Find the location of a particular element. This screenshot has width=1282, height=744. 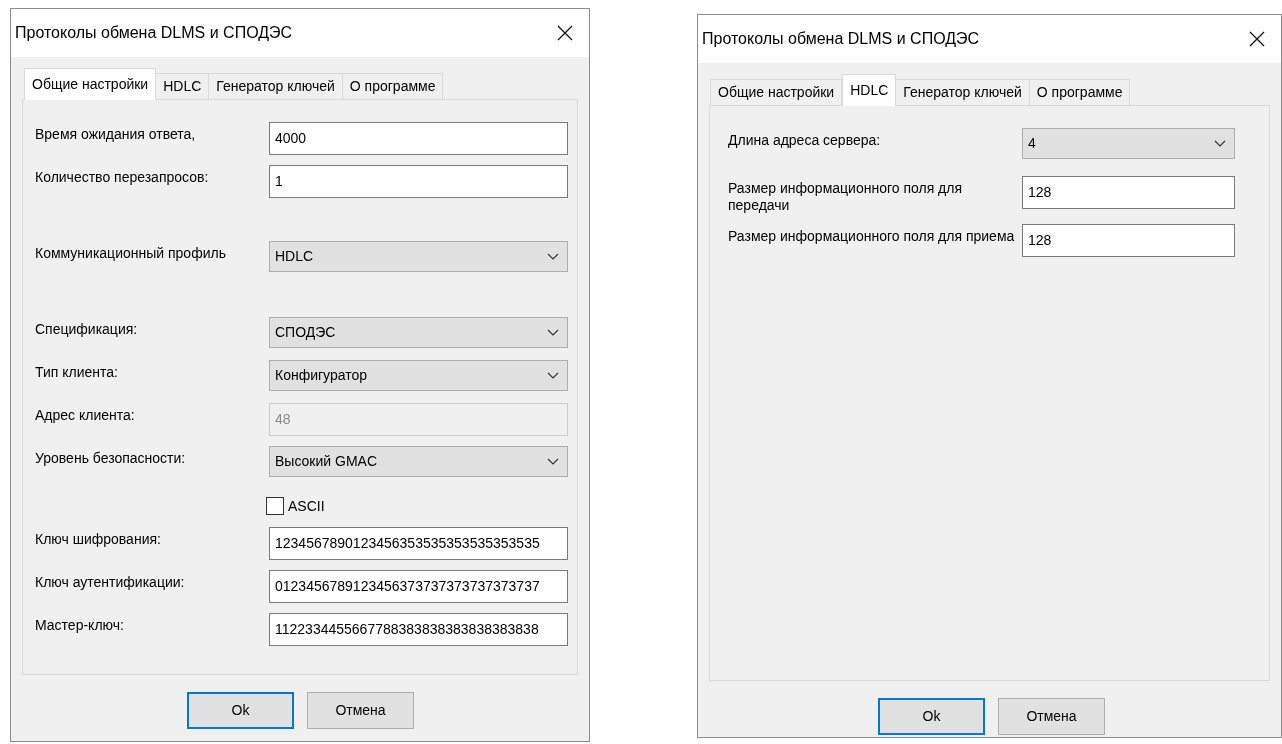

checkbox-box is located at coordinates (275, 506).